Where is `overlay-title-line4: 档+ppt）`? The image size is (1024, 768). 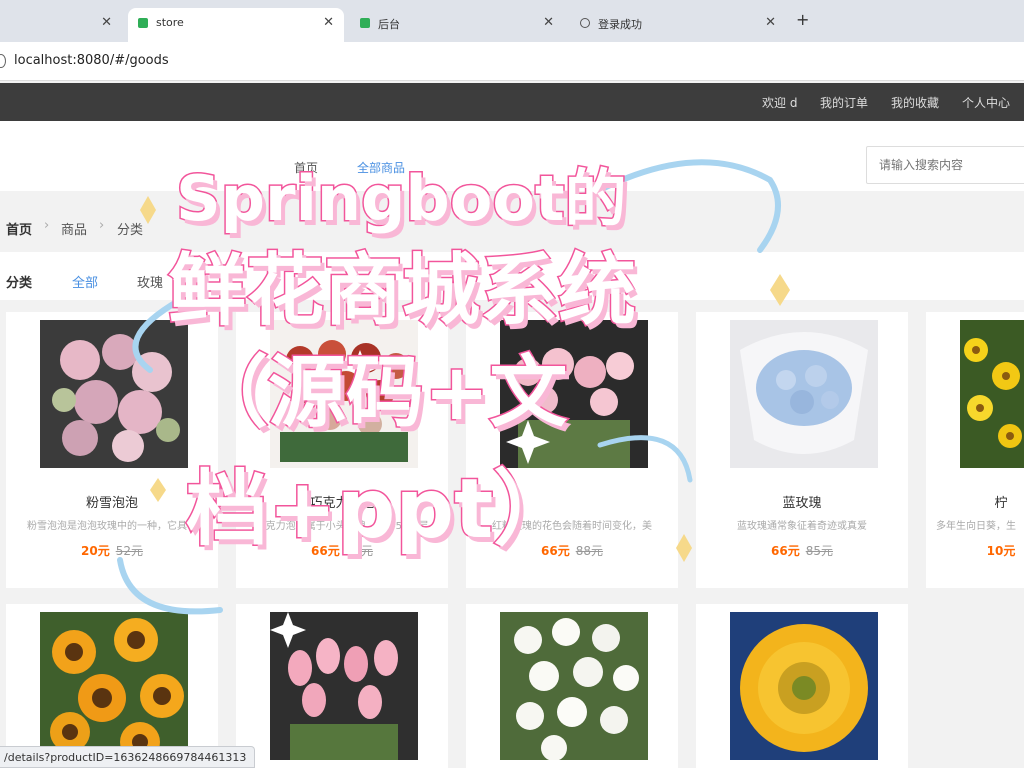
overlay-title-line4: 档+ppt） is located at coordinates (380, 510).